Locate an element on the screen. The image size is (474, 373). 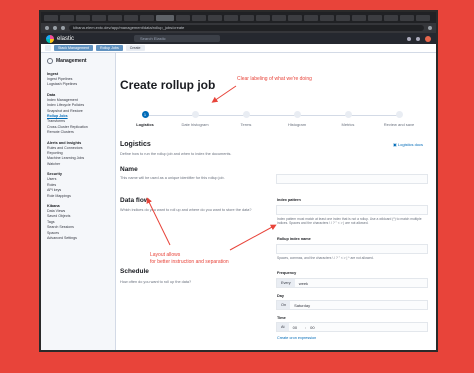
sidebar-item-watcher: Watcher is located at coordinates (78, 164).